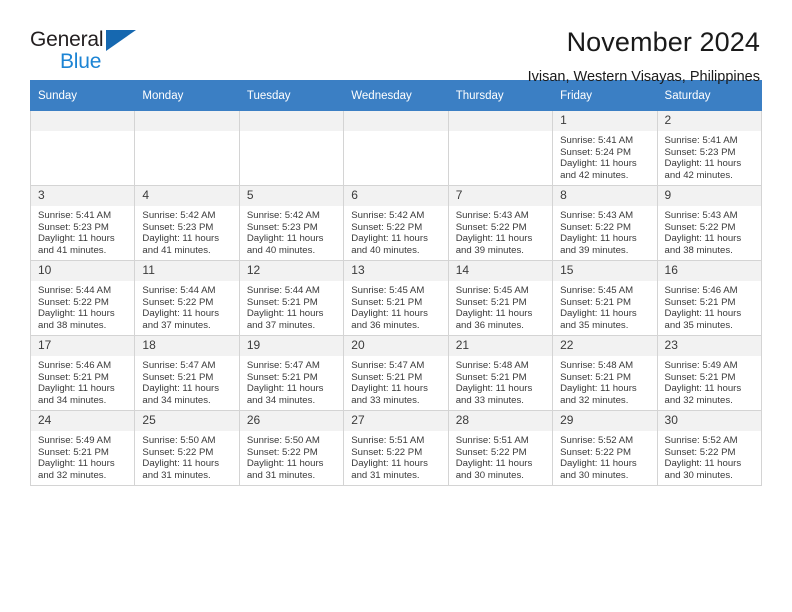 This screenshot has width=792, height=612. What do you see at coordinates (396, 95) in the screenshot?
I see `weekday-header-wednesday: Wednesday` at bounding box center [396, 95].